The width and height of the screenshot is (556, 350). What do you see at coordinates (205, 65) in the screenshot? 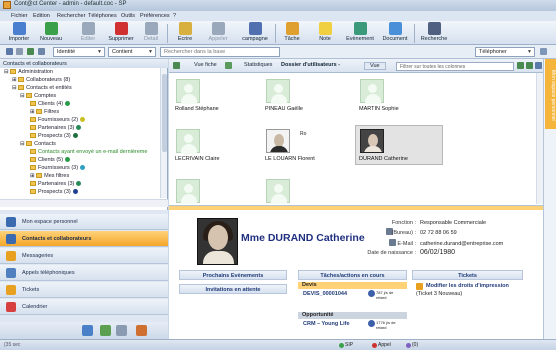
I see `tab-vue-fiche: Vue fiche` at bounding box center [205, 65].